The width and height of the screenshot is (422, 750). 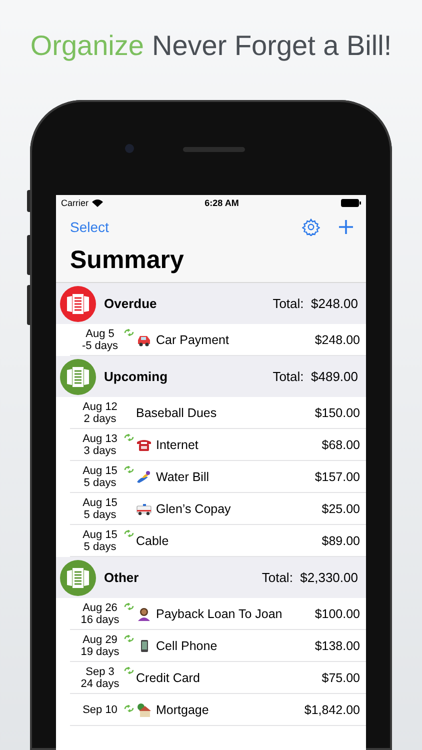 I want to click on bill-amount: $150.00, so click(x=337, y=413).